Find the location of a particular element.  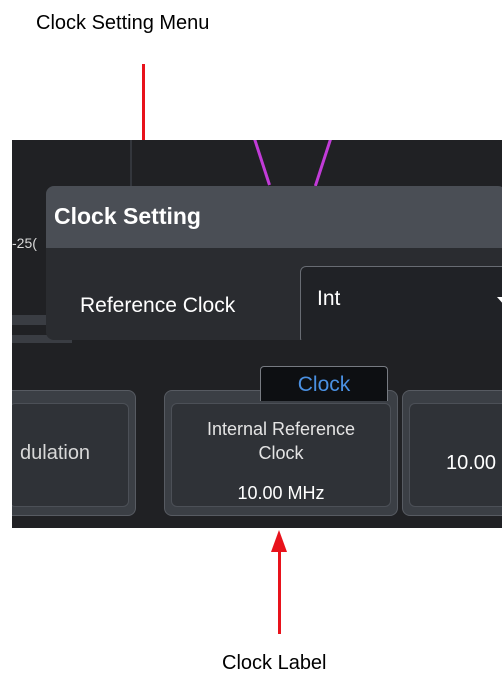

clock-softkey-title-line2: Clock is located at coordinates (281, 453).